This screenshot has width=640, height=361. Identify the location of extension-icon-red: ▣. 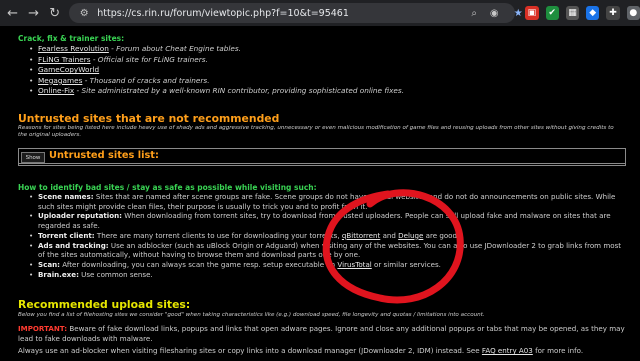
(532, 13).